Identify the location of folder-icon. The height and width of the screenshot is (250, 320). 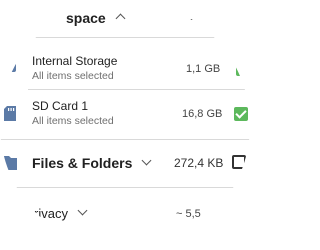
(10, 163).